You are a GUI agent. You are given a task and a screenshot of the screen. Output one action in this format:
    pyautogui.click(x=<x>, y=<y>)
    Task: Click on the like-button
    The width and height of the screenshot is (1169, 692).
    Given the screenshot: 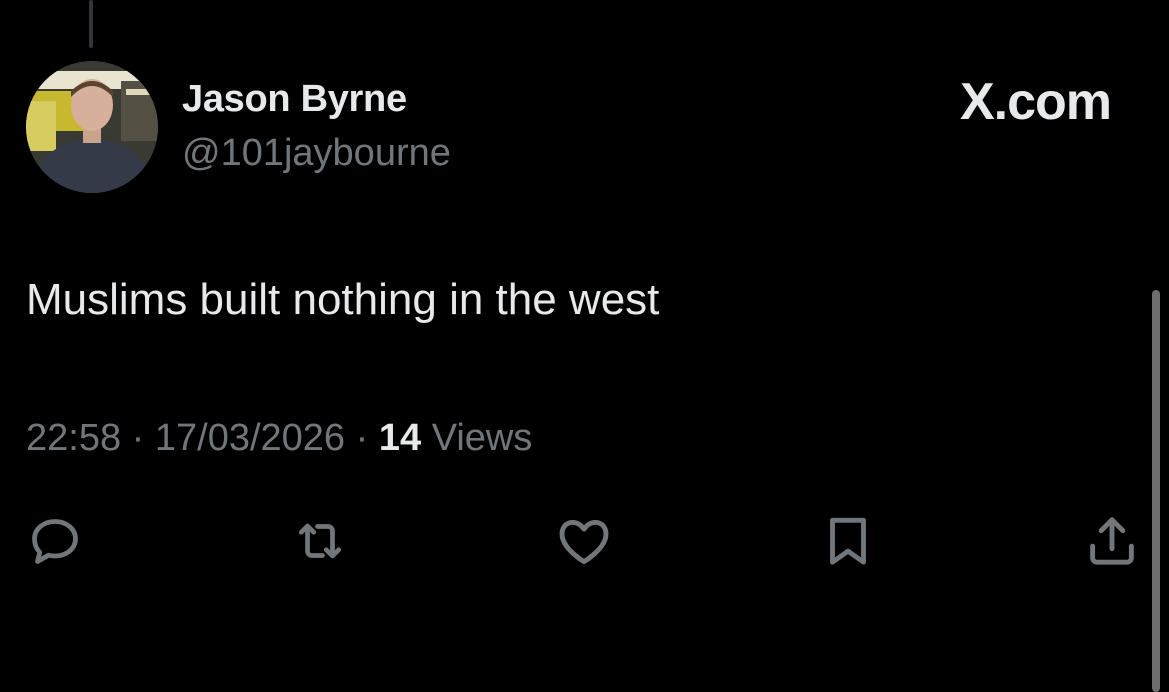 What is the action you would take?
    pyautogui.click(x=584, y=541)
    